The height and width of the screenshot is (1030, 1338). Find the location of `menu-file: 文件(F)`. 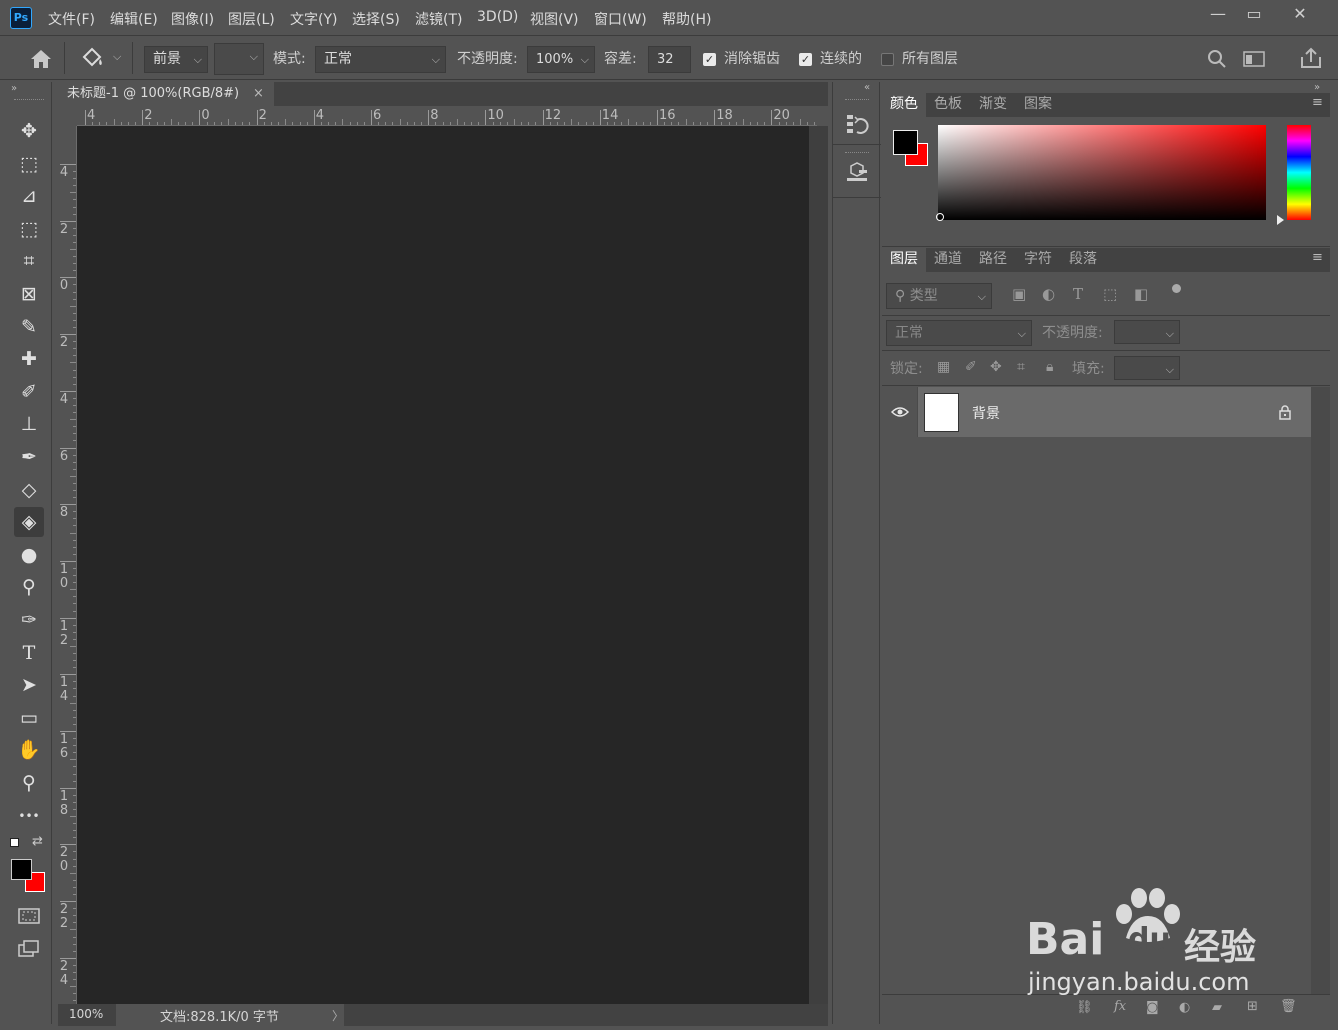

menu-file: 文件(F) is located at coordinates (71, 19).